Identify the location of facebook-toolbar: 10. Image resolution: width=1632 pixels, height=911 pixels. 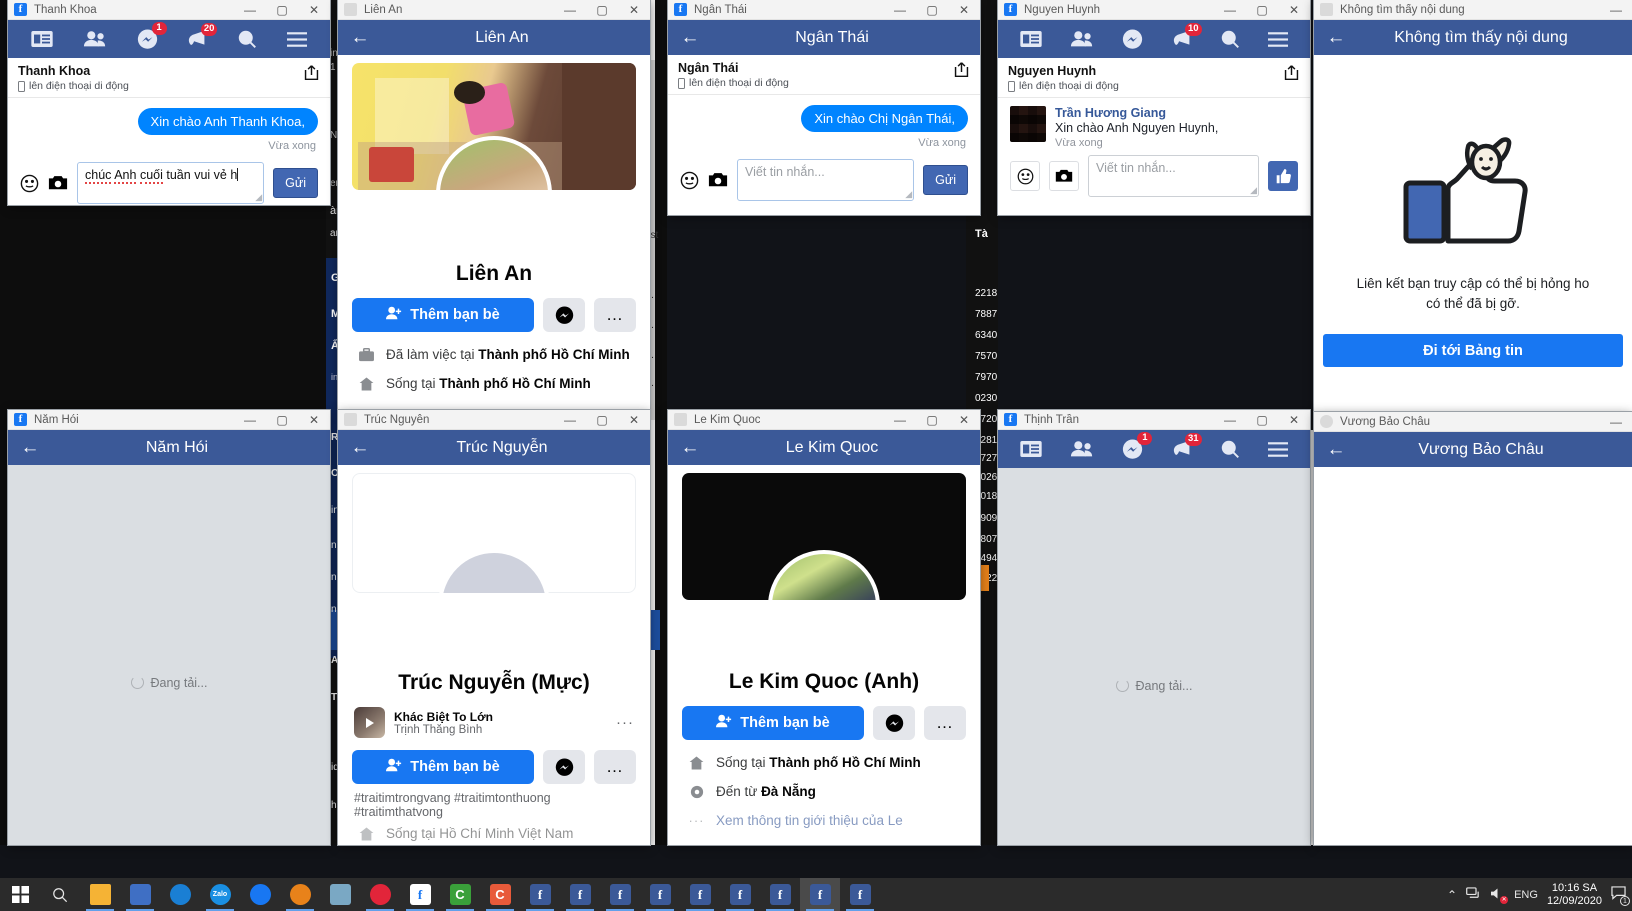
(1154, 39).